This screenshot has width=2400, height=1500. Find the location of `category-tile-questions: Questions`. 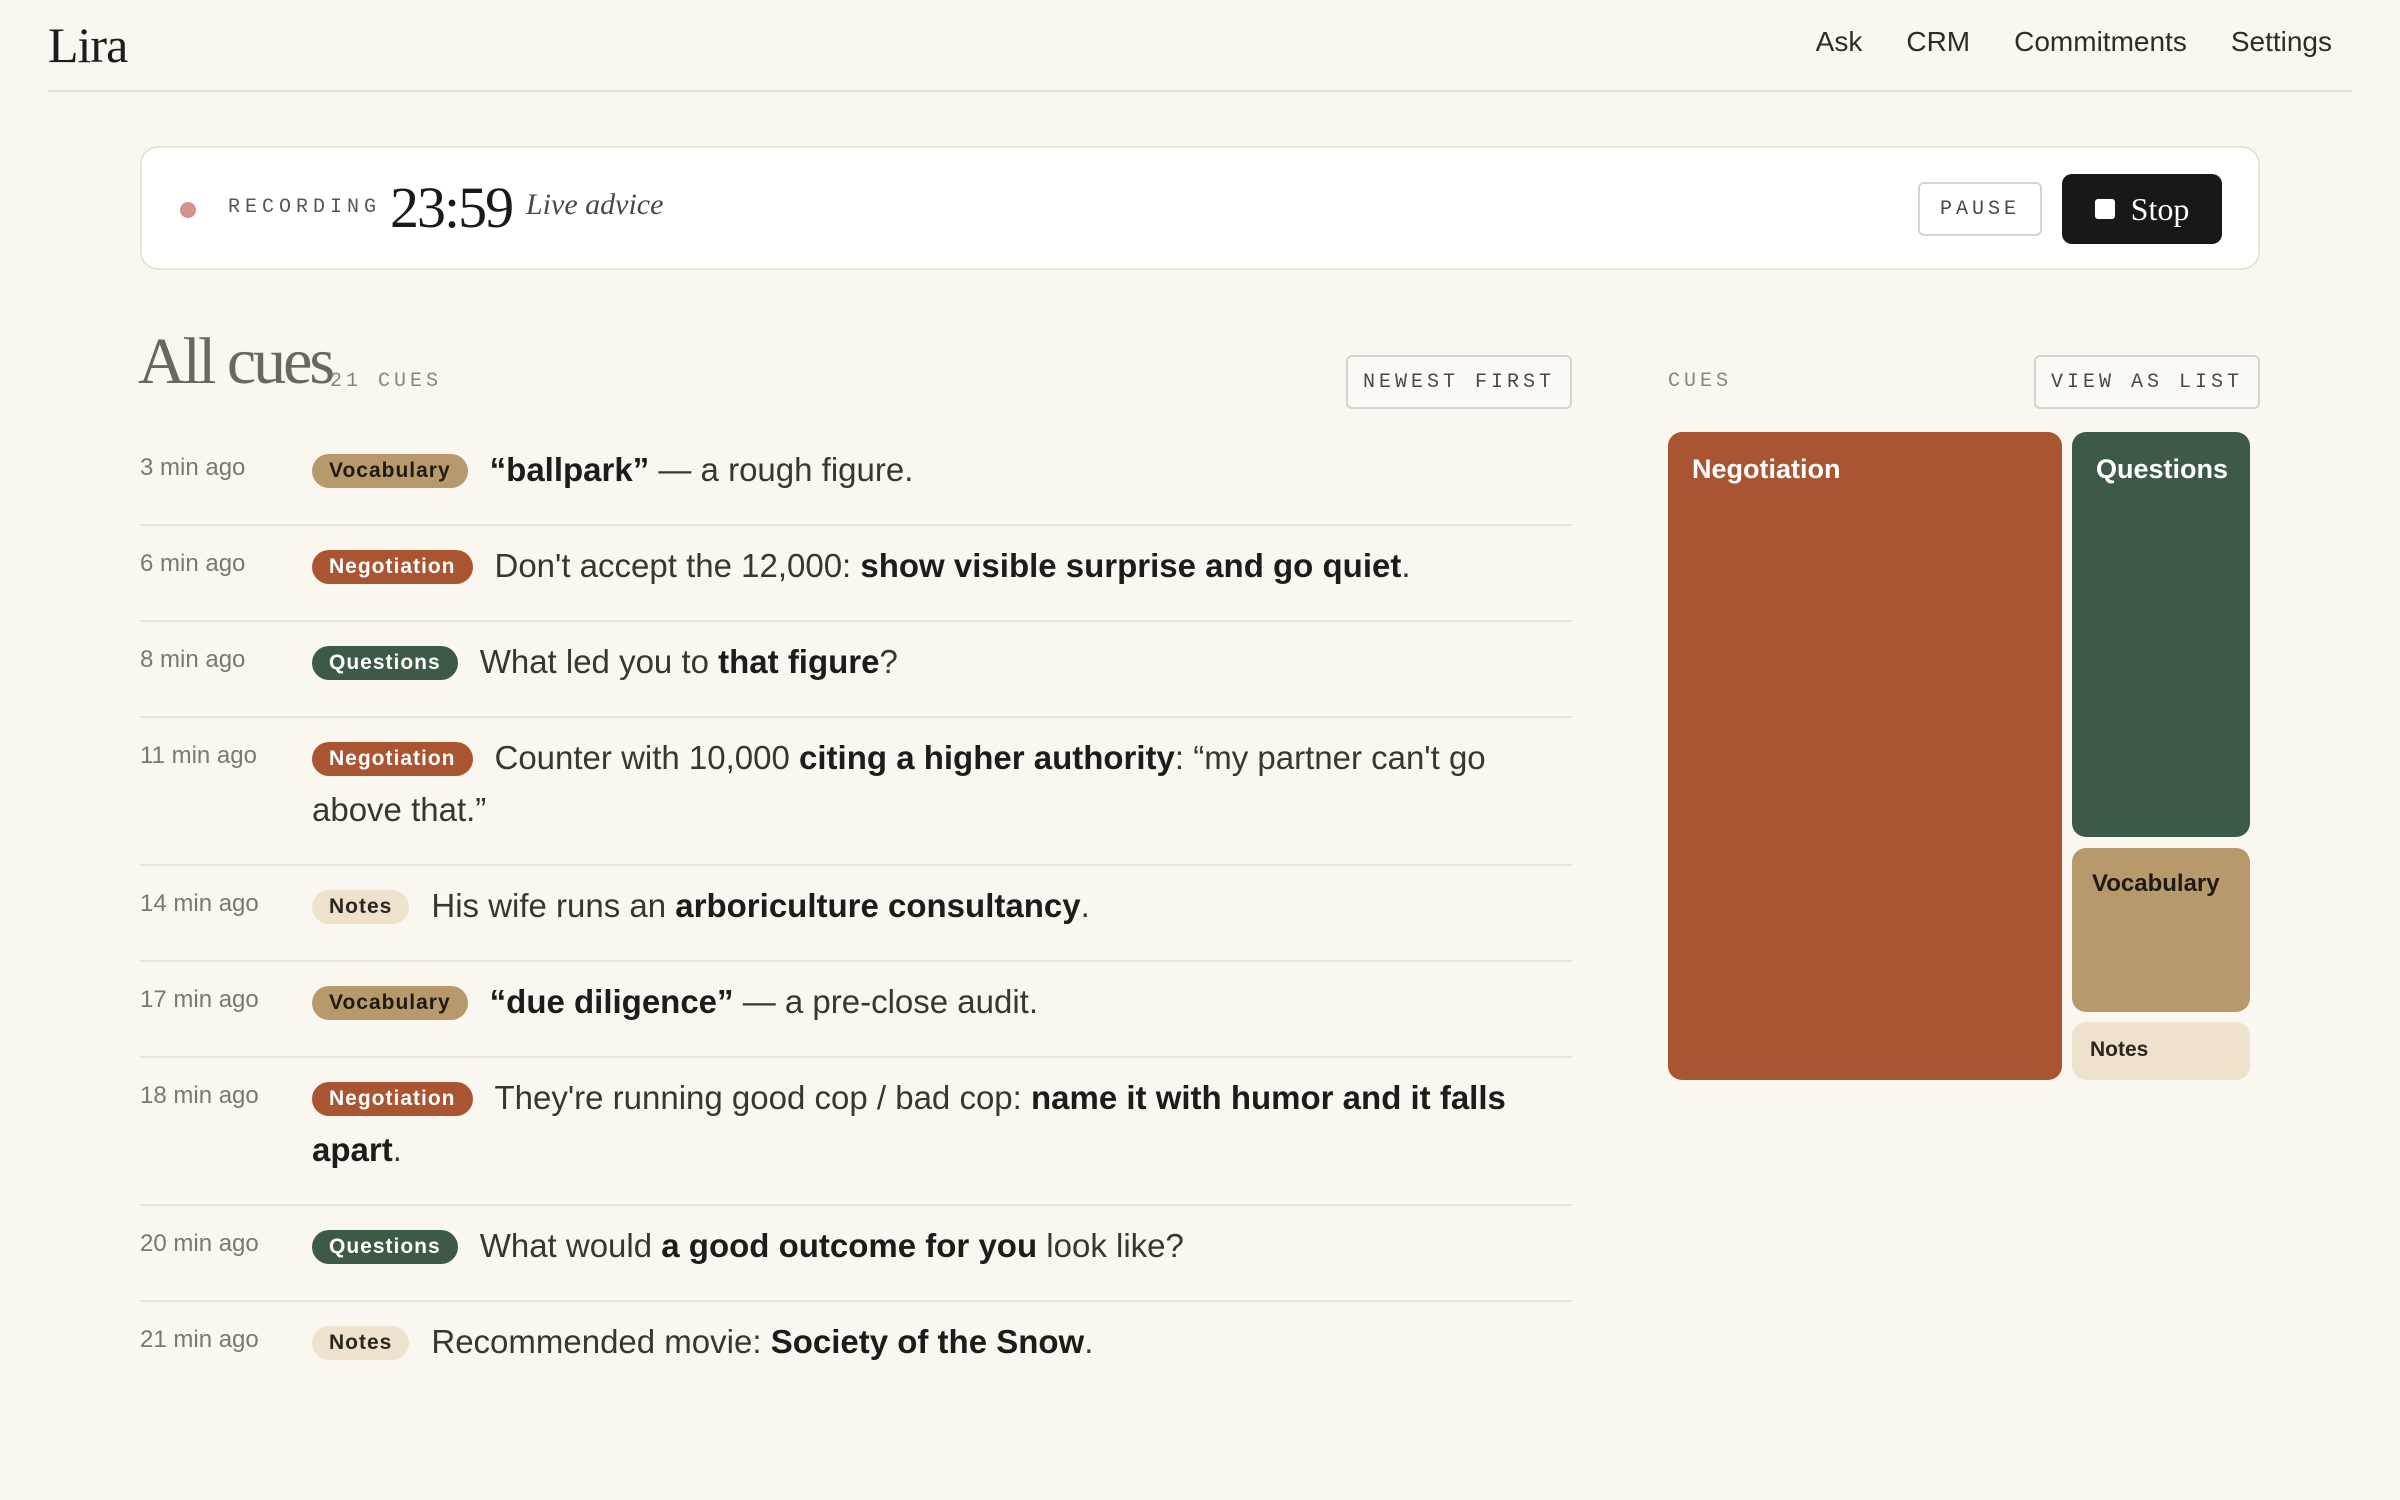

category-tile-questions: Questions is located at coordinates (2161, 634).